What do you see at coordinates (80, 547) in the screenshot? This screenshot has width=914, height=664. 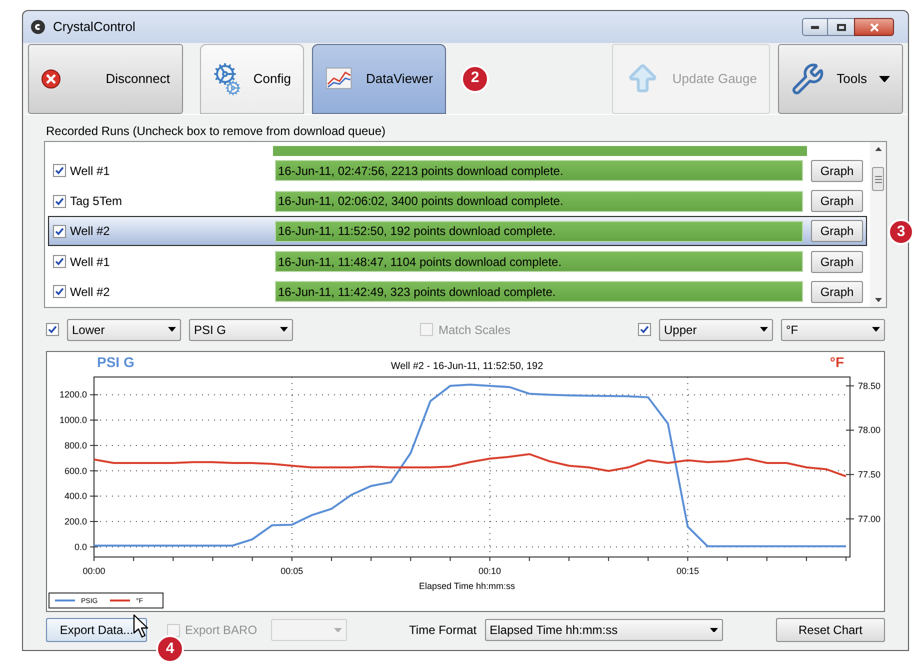 I see `tick-label: 0.0` at bounding box center [80, 547].